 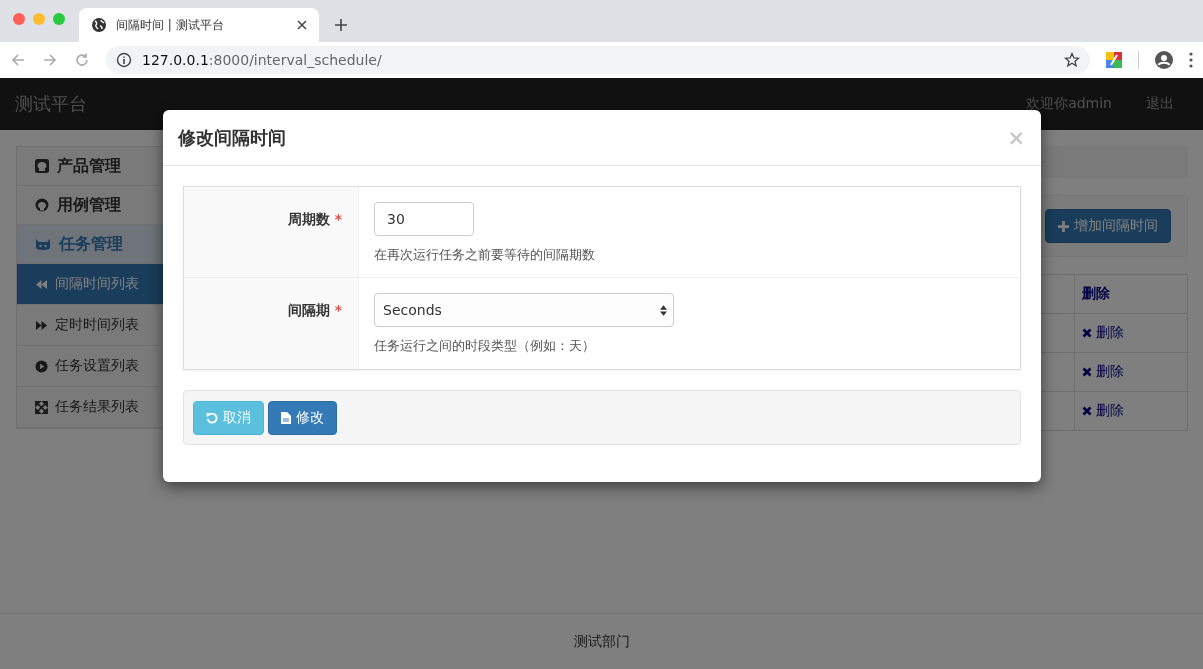 What do you see at coordinates (212, 417) in the screenshot?
I see `undo-icon` at bounding box center [212, 417].